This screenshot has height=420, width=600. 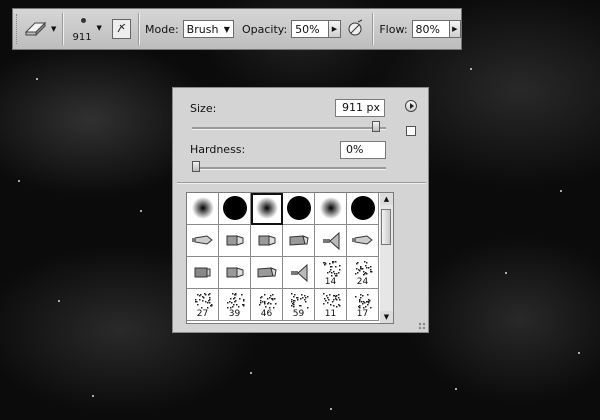 I want to click on hardness-field: 0%, so click(x=363, y=150).